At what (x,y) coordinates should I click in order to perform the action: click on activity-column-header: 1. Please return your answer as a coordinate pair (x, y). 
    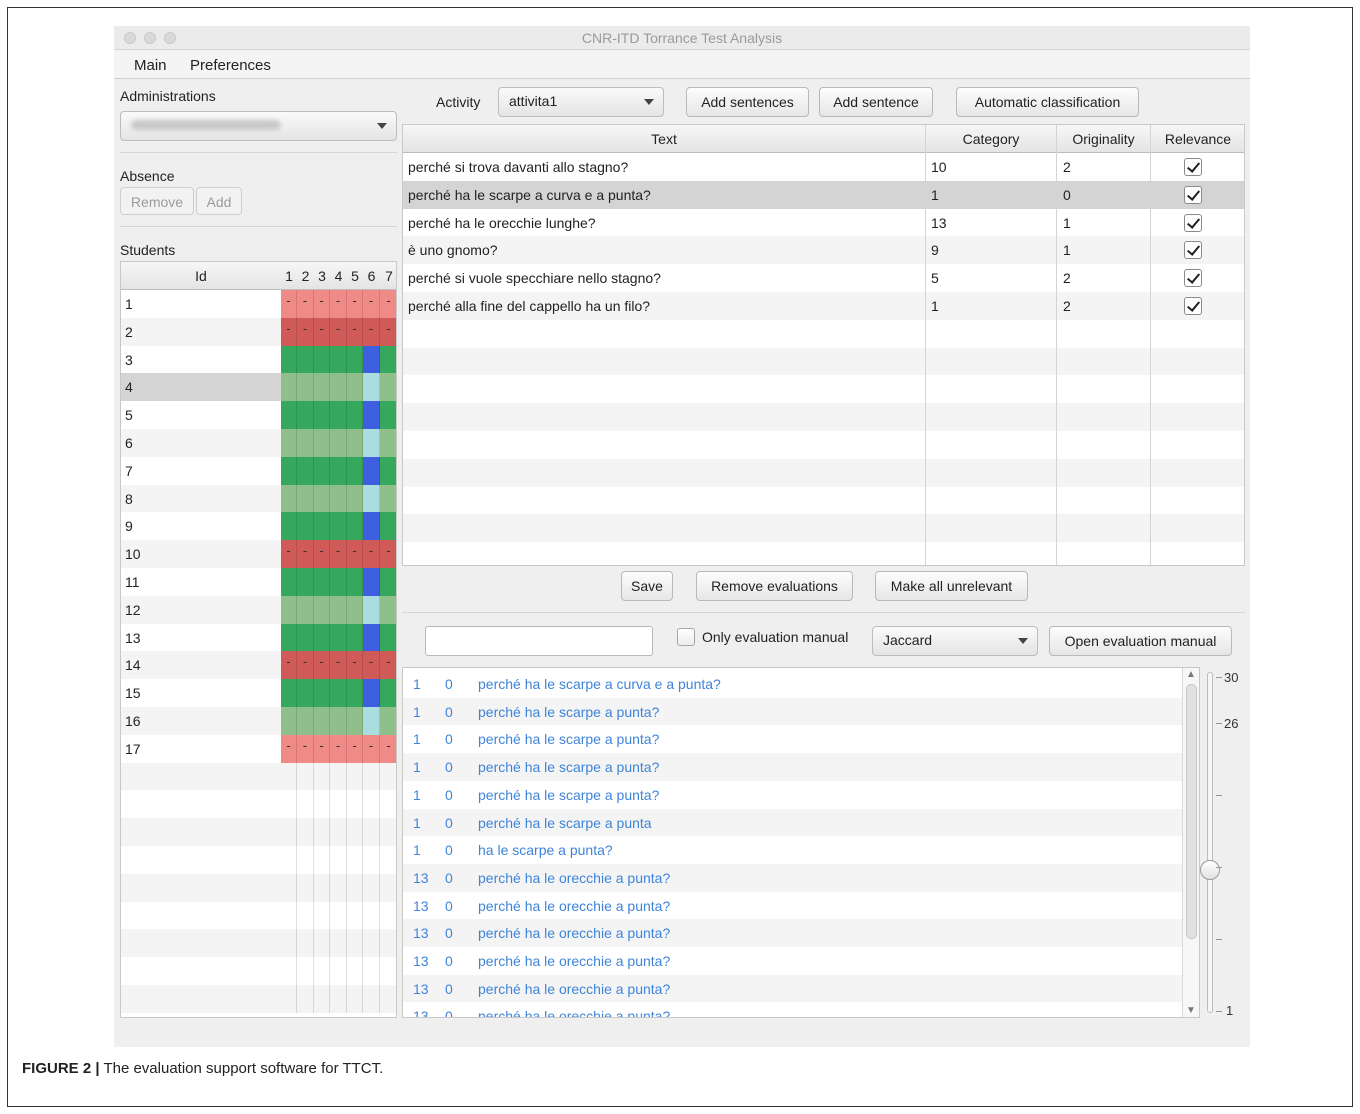
    Looking at the image, I should click on (289, 276).